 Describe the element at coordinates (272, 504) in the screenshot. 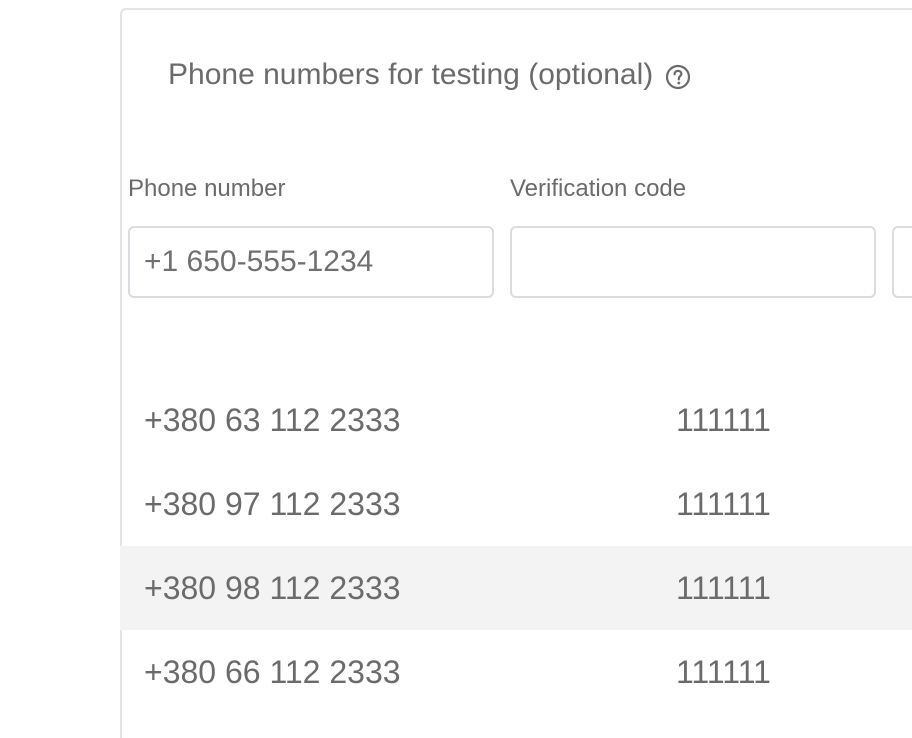

I see `test-phone-number: +380 97 112 2333` at that location.